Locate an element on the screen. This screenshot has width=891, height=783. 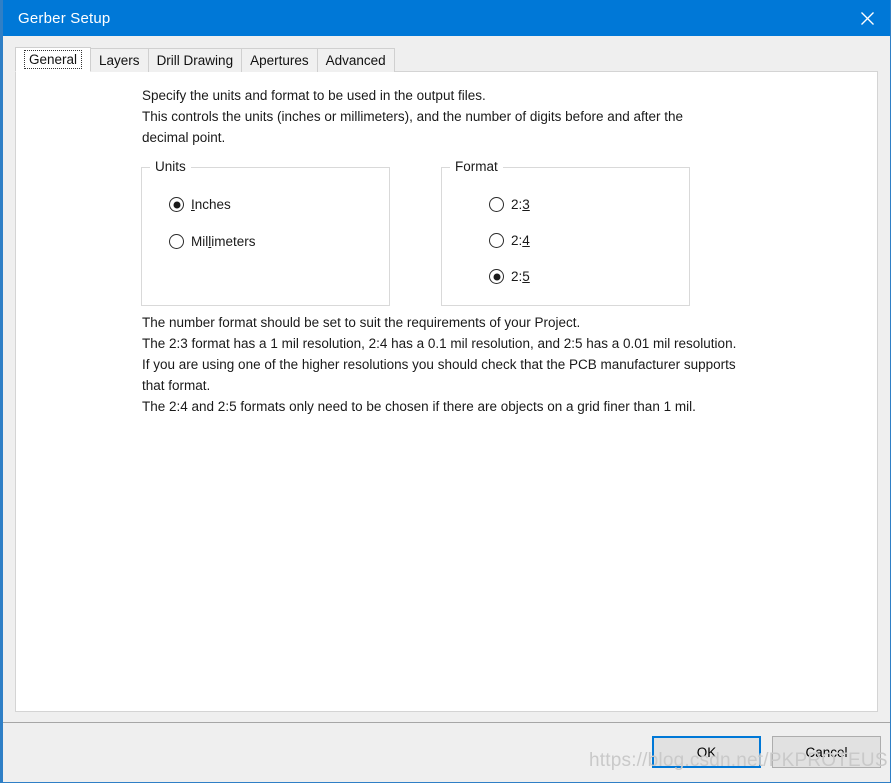
tab-layers: Layers is located at coordinates (119, 60).